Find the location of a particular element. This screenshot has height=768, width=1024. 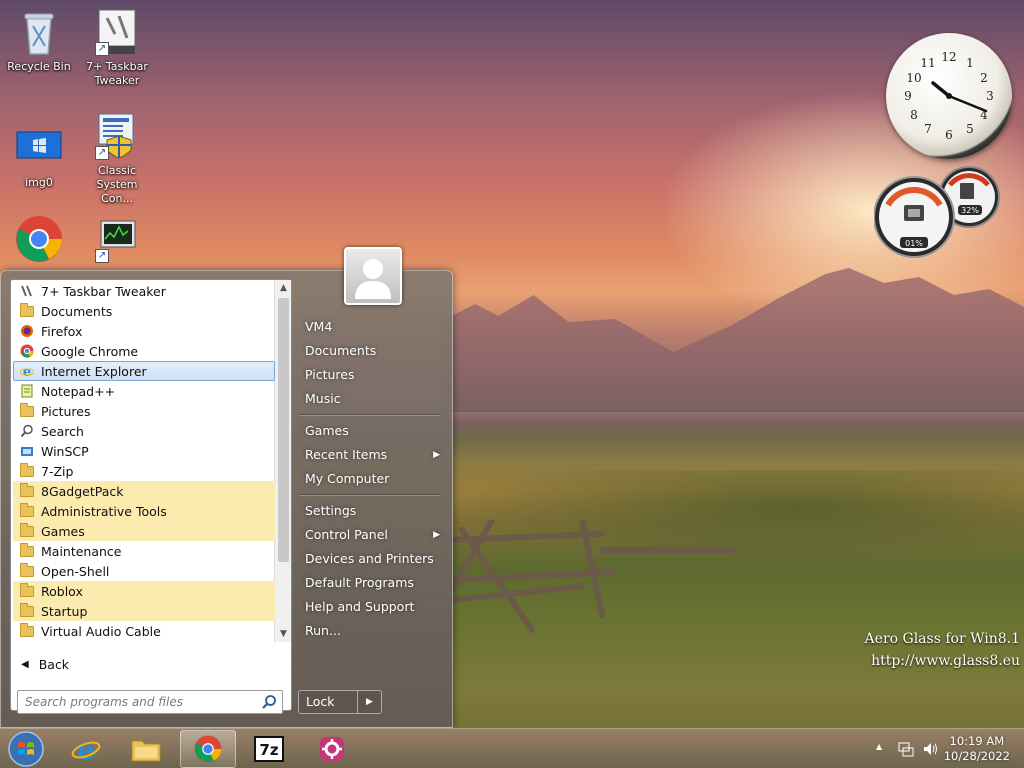

scroll-up-arrow-icon: ▲ is located at coordinates (283, 288).